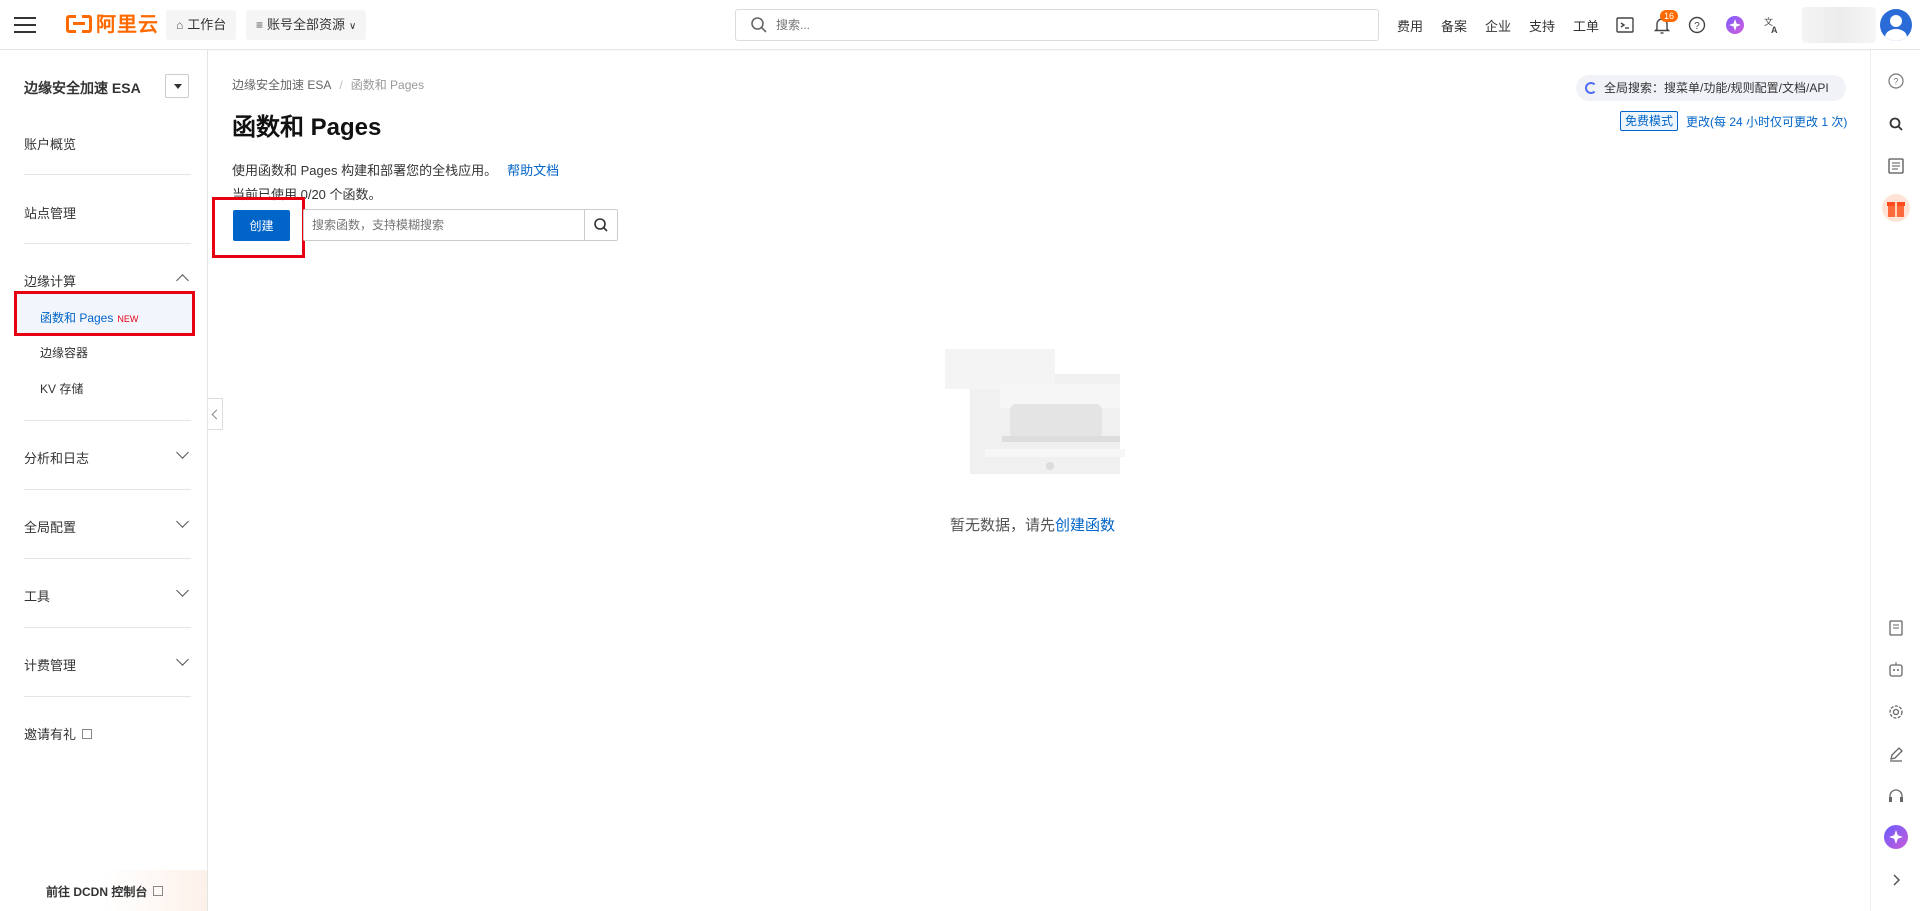  I want to click on sidebar-item-site-management: 站点管理, so click(50, 212).